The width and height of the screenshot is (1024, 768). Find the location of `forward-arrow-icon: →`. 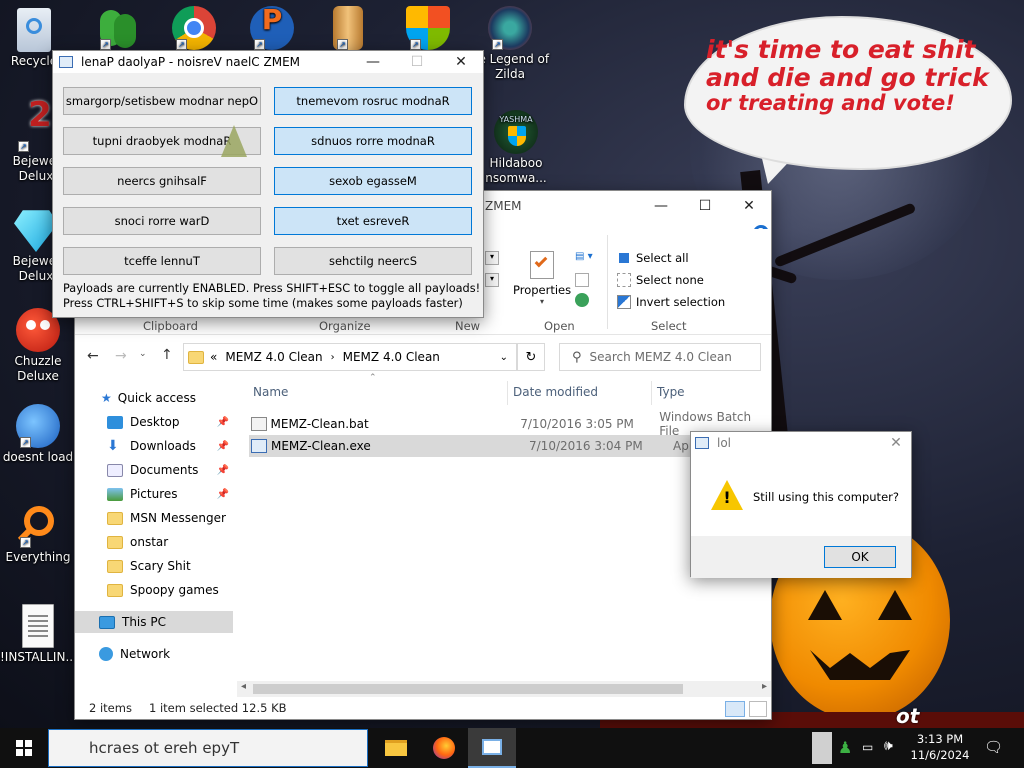

forward-arrow-icon: → is located at coordinates (121, 356).